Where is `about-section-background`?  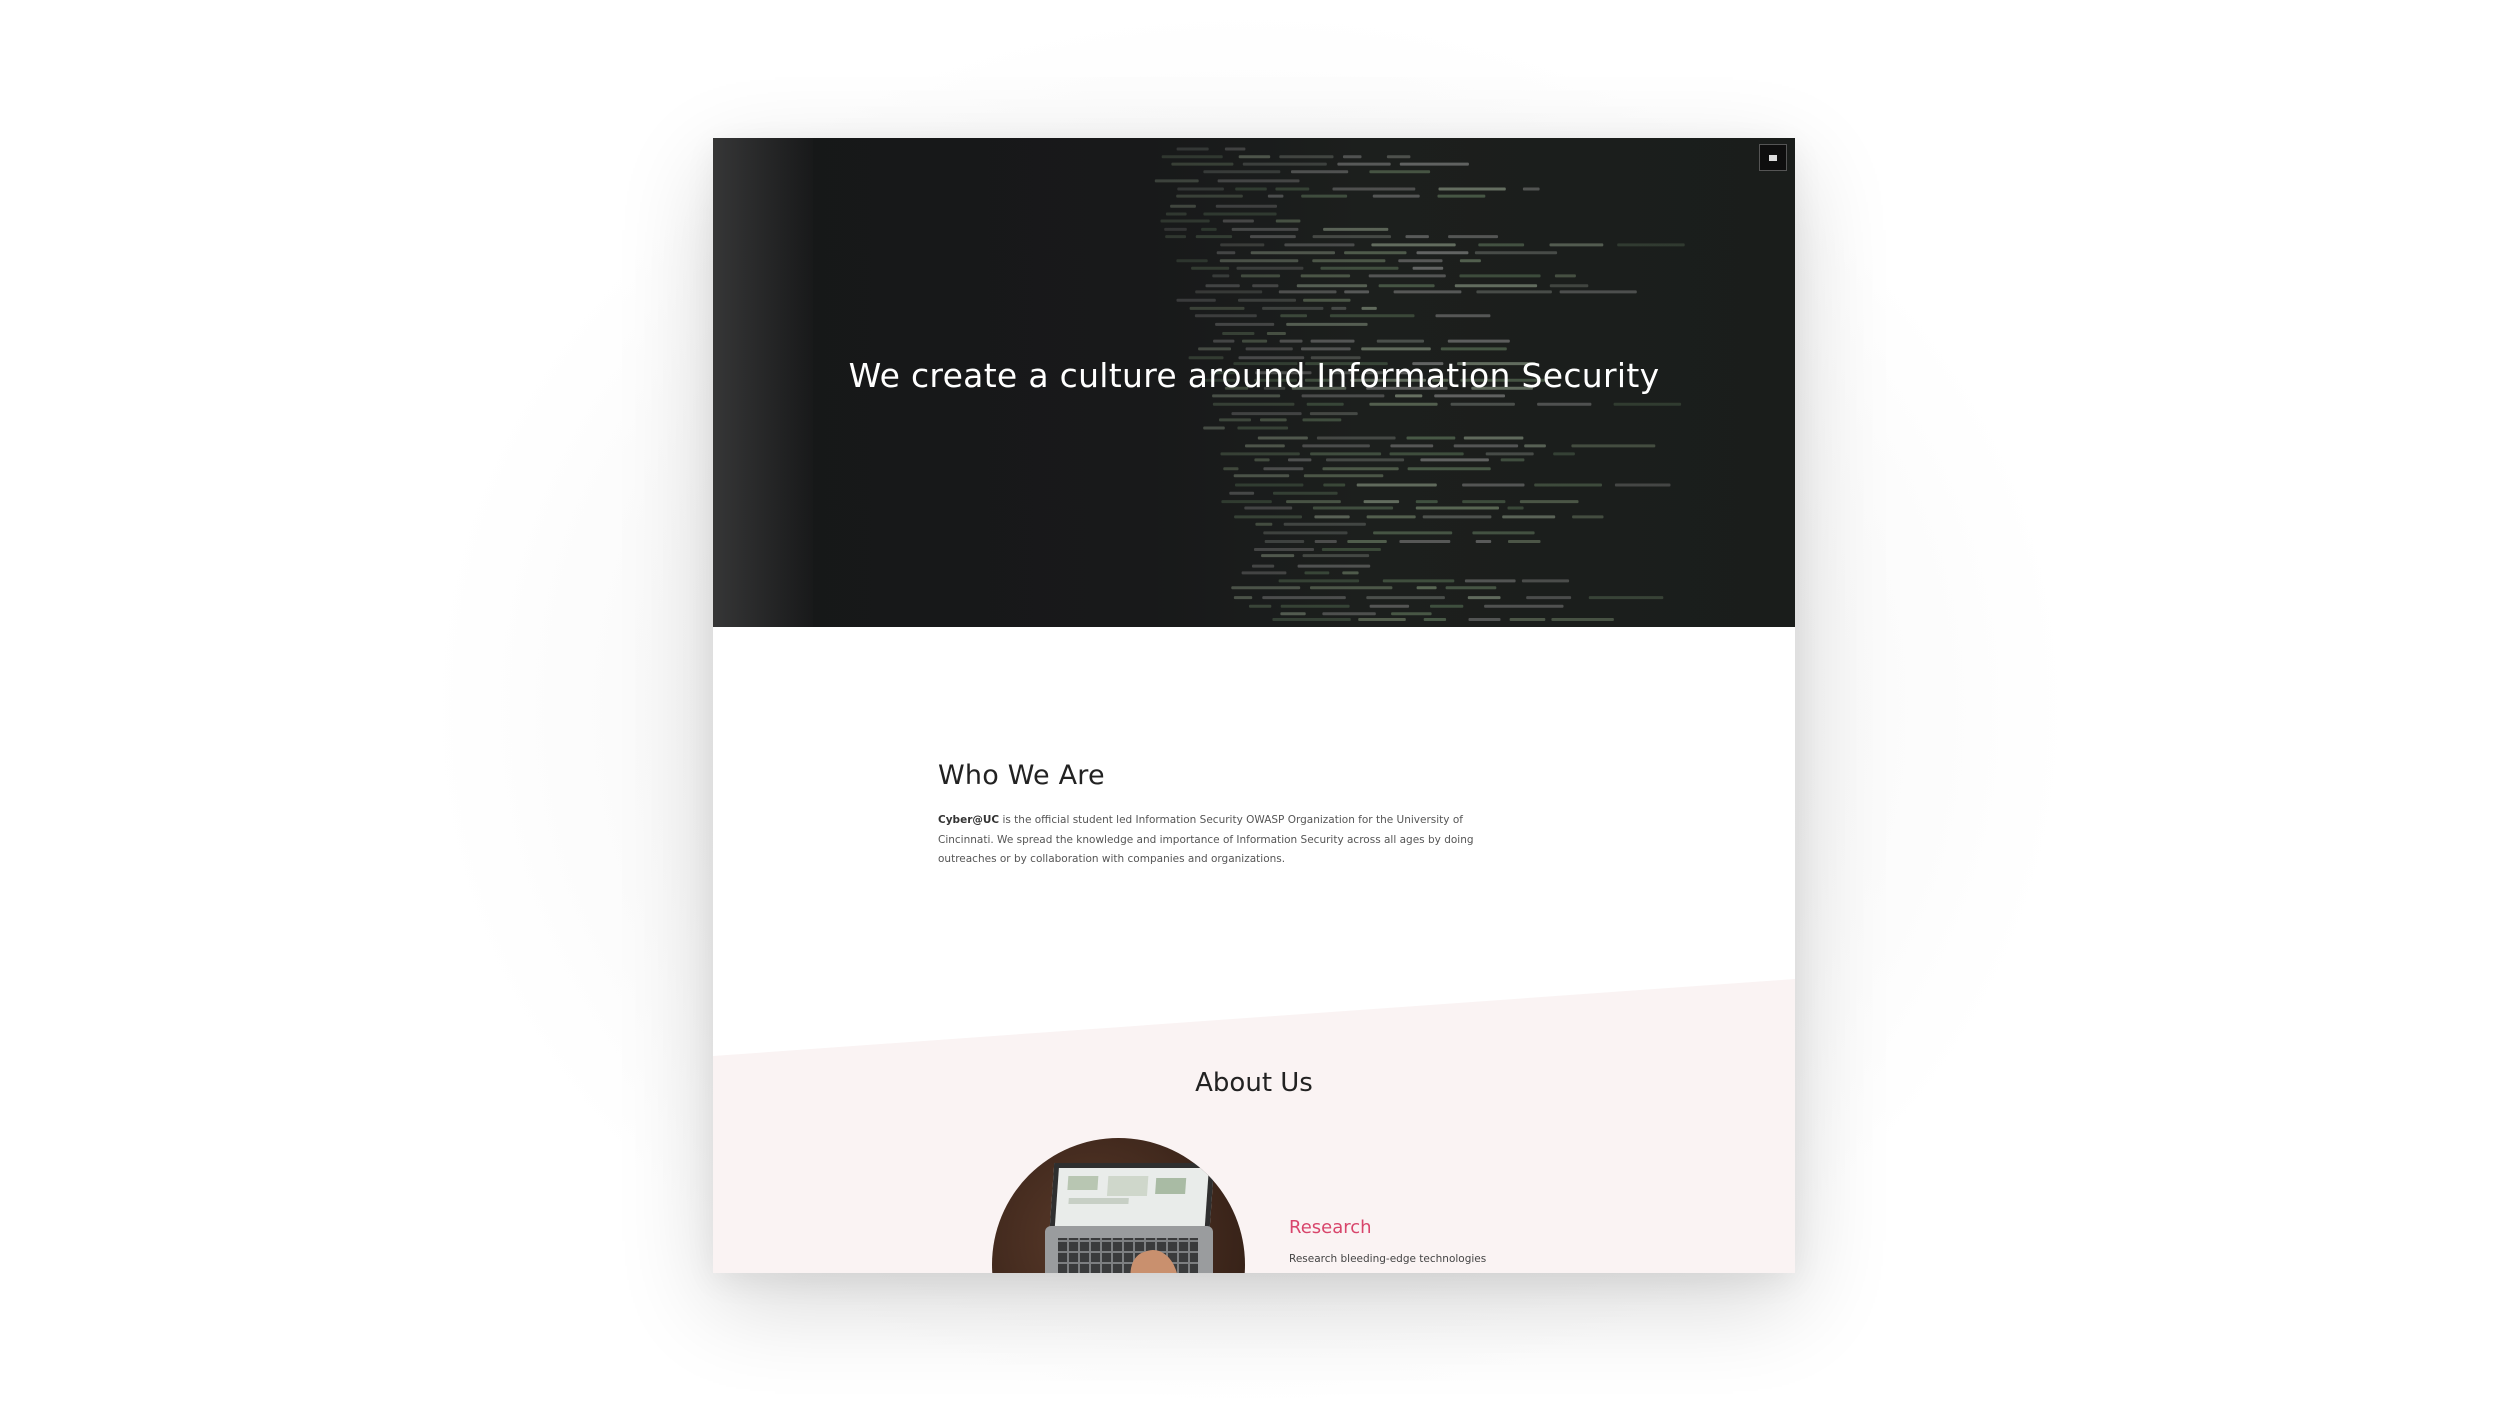 about-section-background is located at coordinates (1254, 1126).